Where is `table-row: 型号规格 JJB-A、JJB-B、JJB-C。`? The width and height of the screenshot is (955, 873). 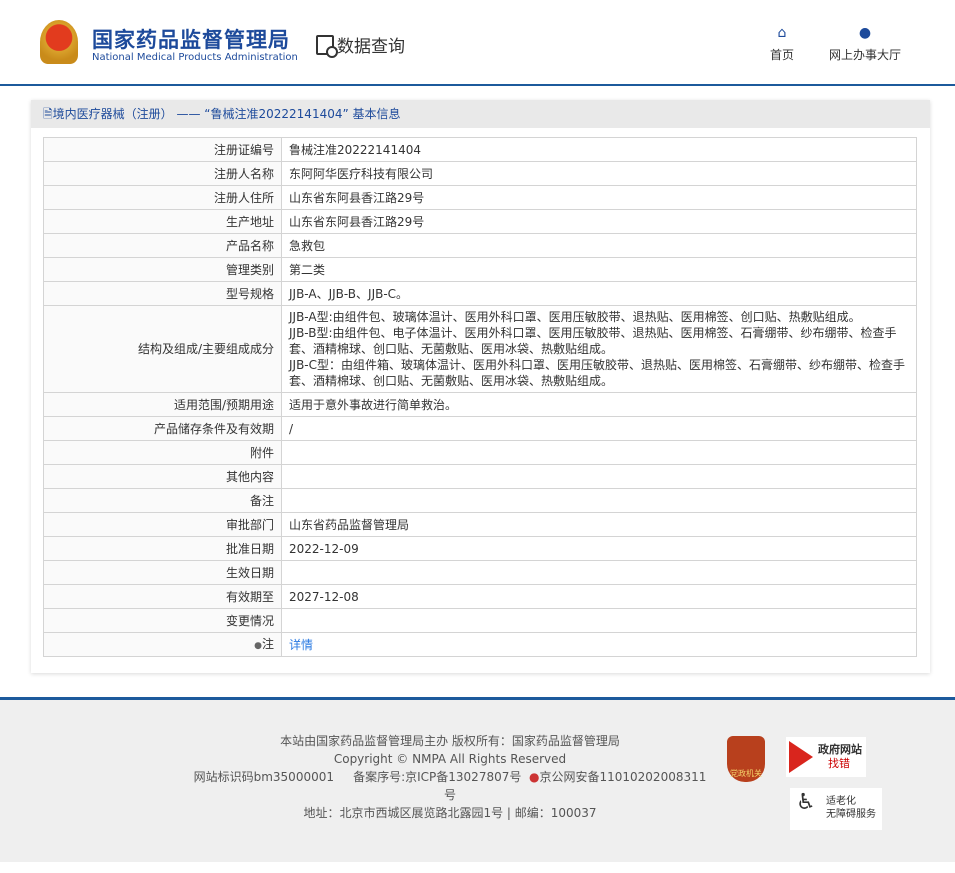
table-row: 型号规格 JJB-A、JJB-B、JJB-C。 is located at coordinates (480, 293).